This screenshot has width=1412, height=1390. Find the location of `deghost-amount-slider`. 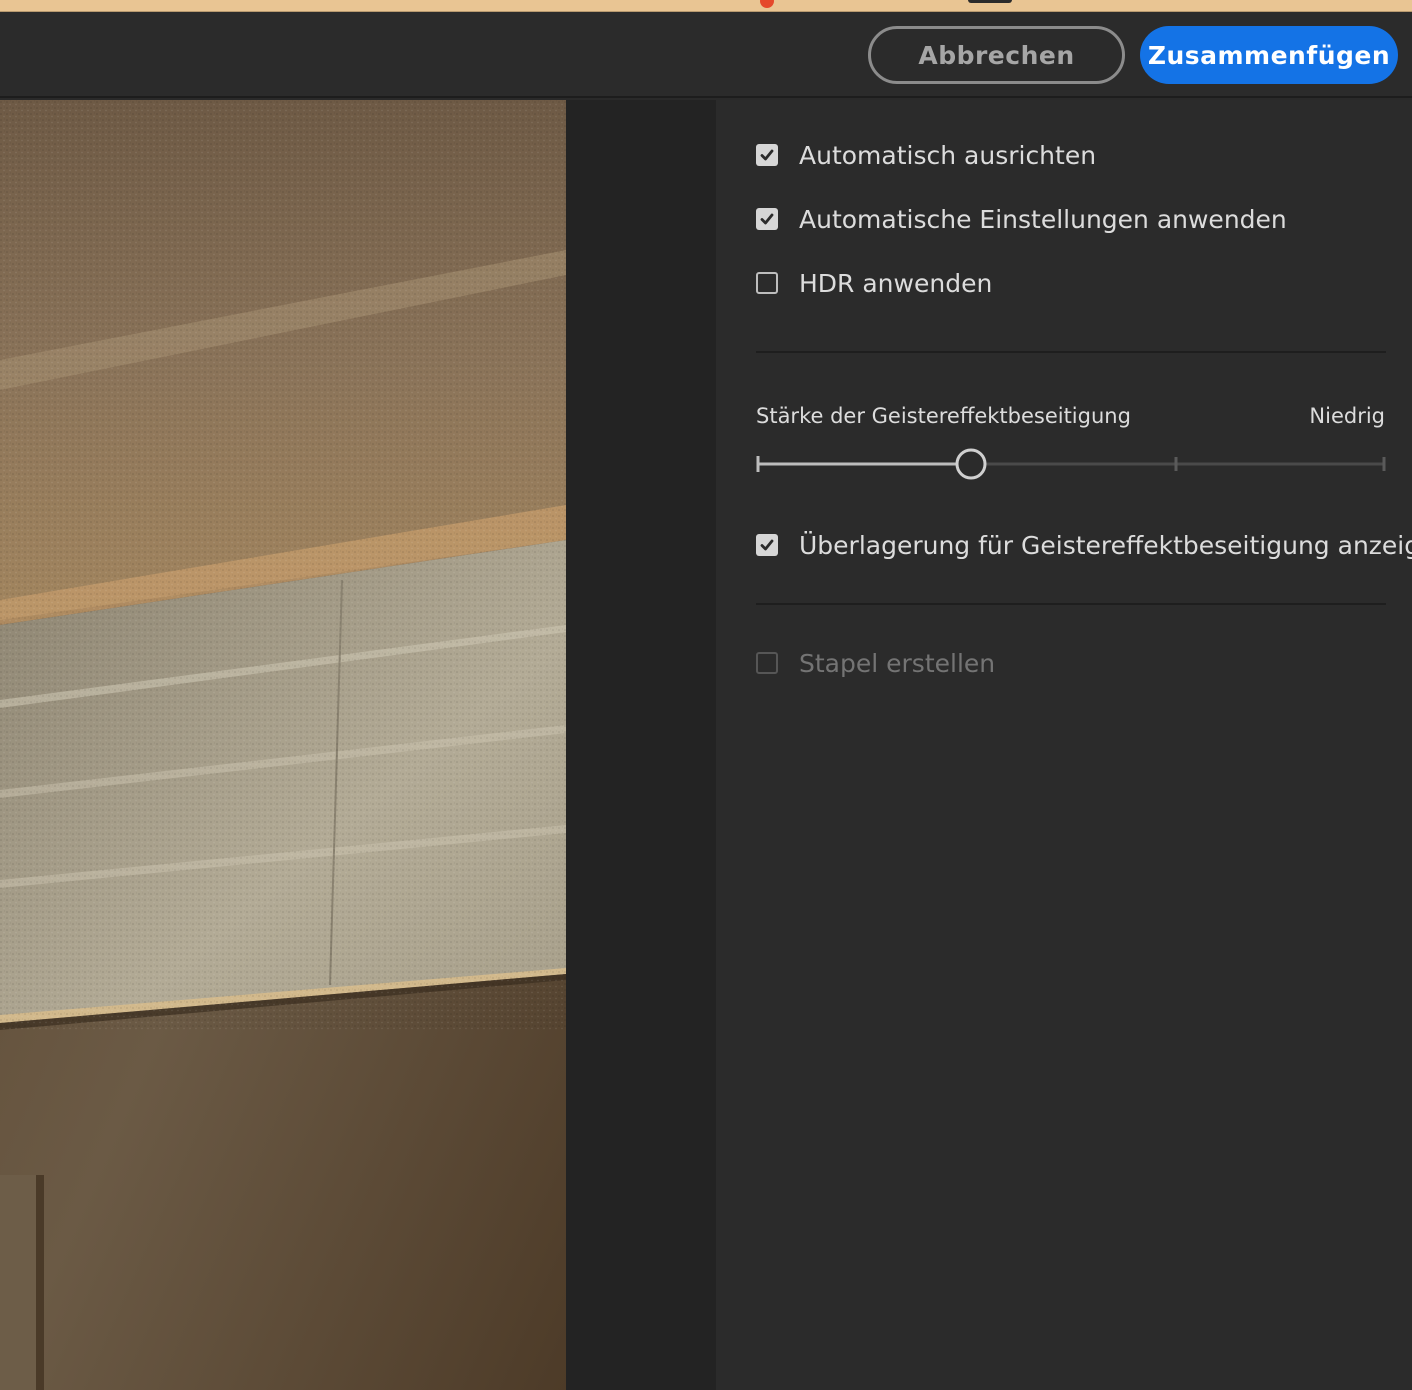

deghost-amount-slider is located at coordinates (1072, 464).